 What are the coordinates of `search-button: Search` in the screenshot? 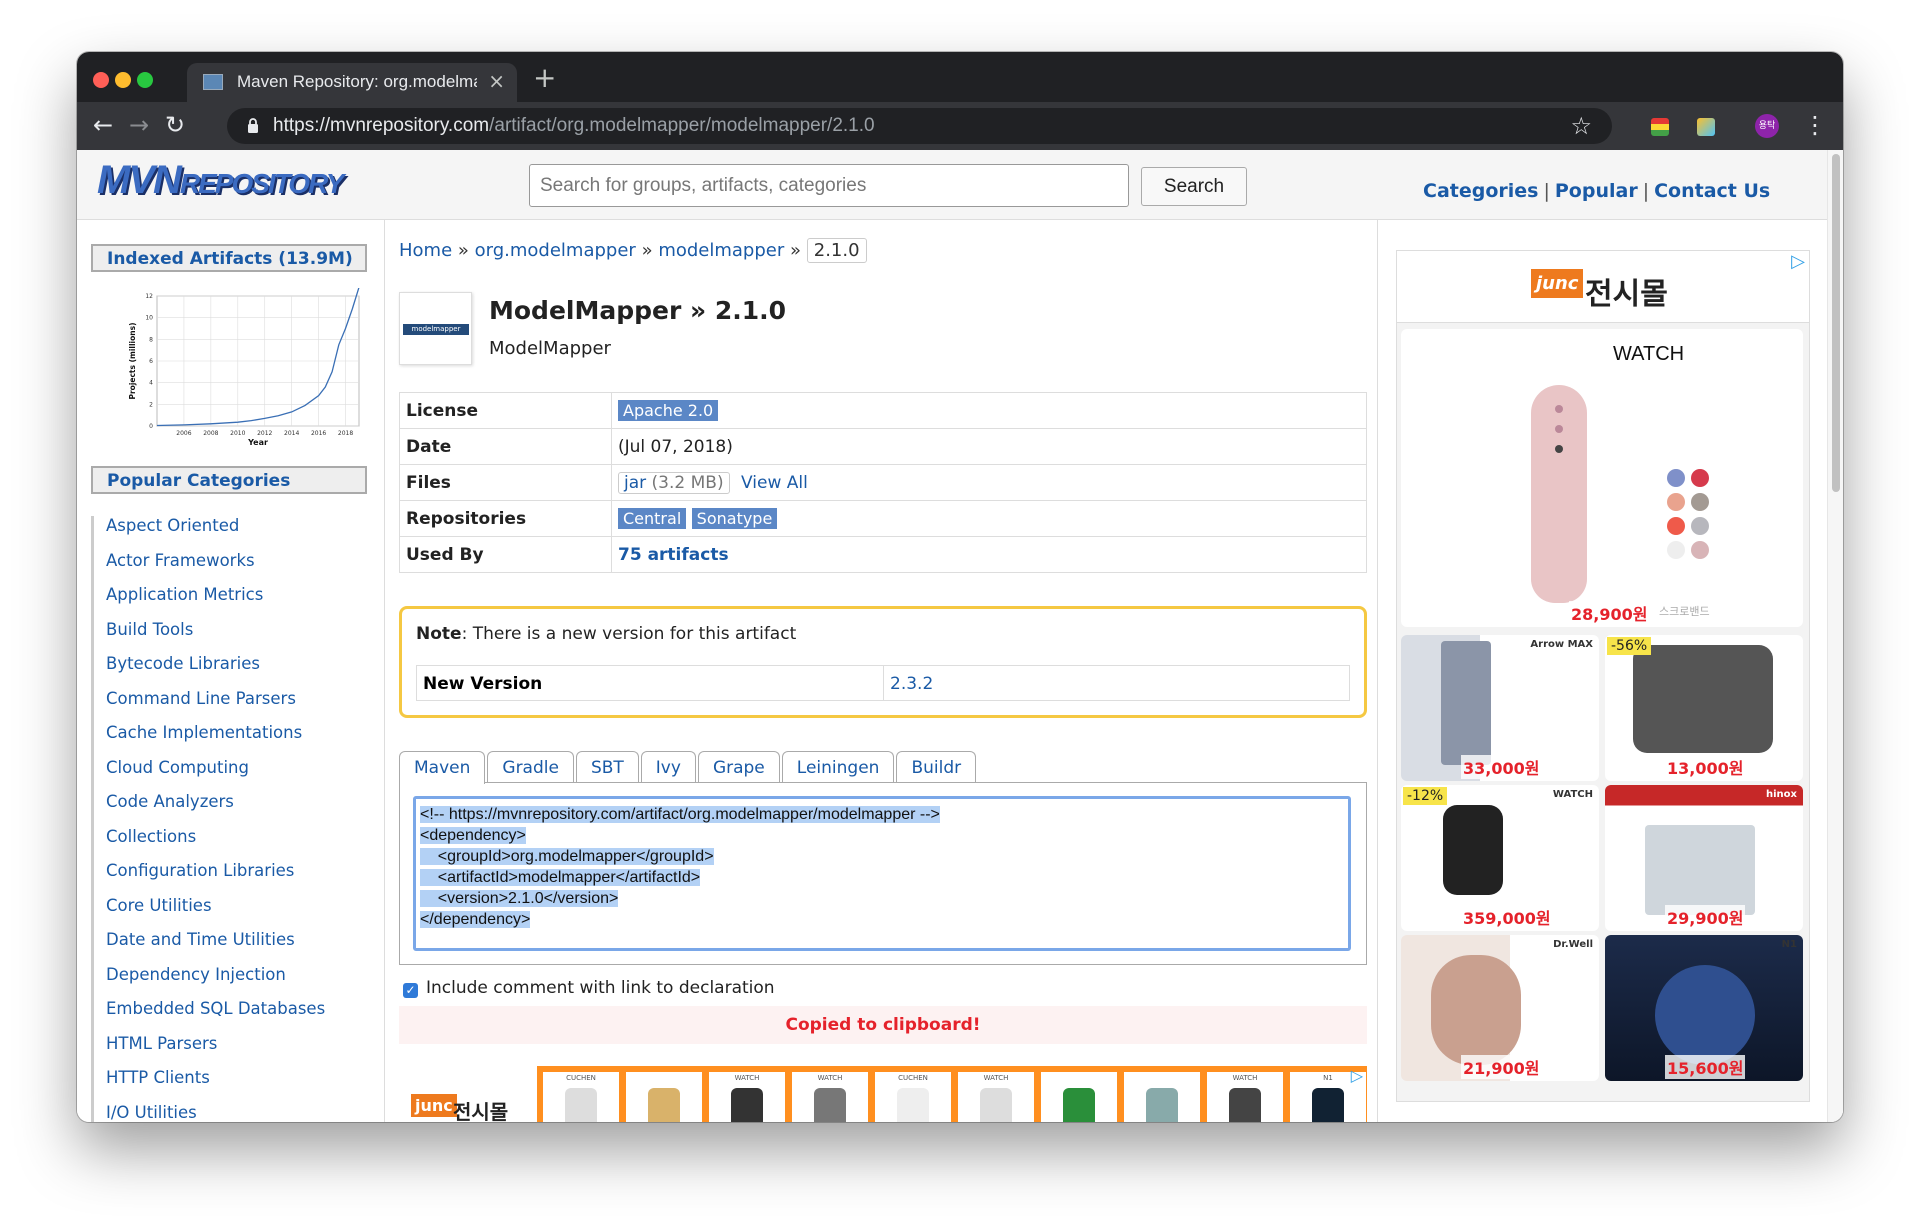 It's located at (1194, 186).